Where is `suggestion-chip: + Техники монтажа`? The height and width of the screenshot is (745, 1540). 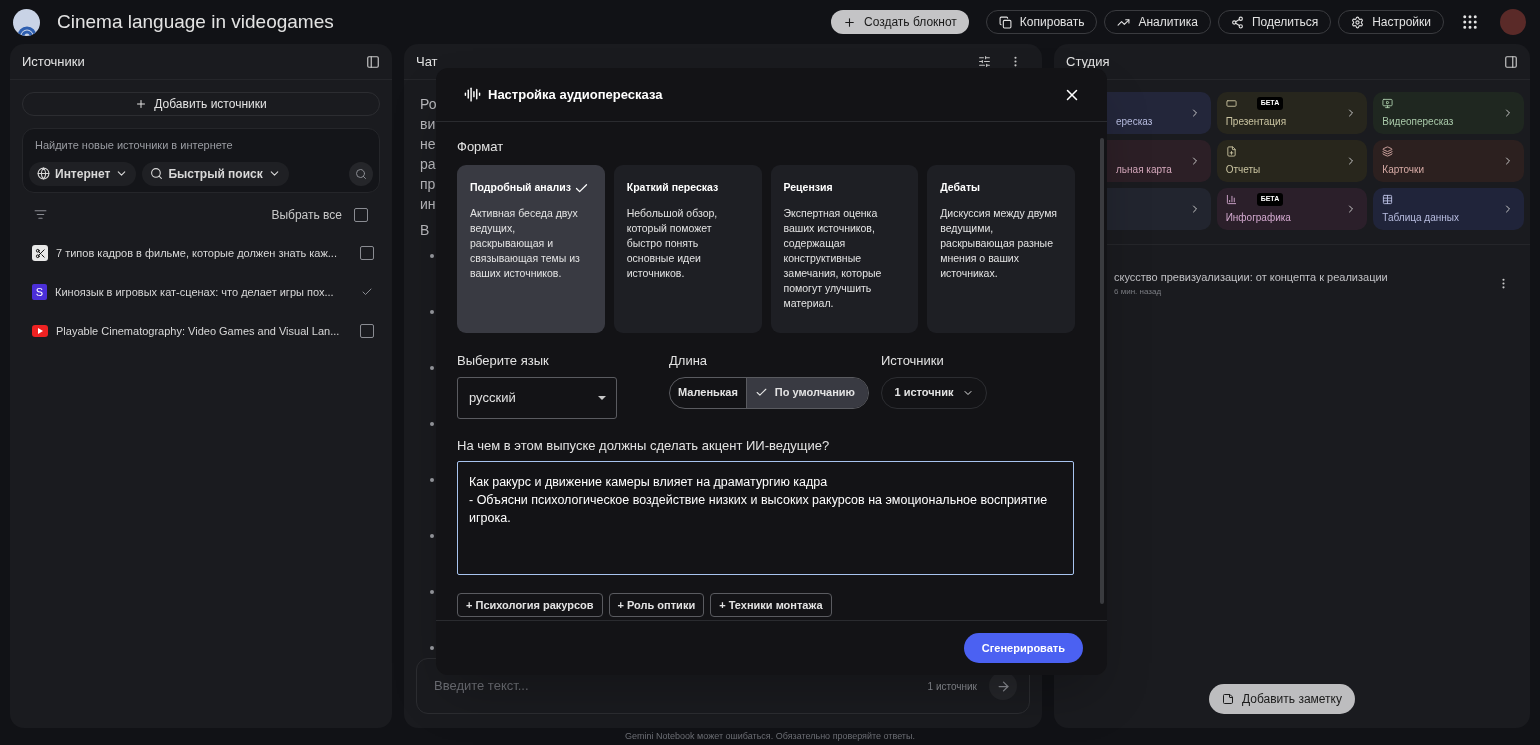
suggestion-chip: + Техники монтажа is located at coordinates (771, 605).